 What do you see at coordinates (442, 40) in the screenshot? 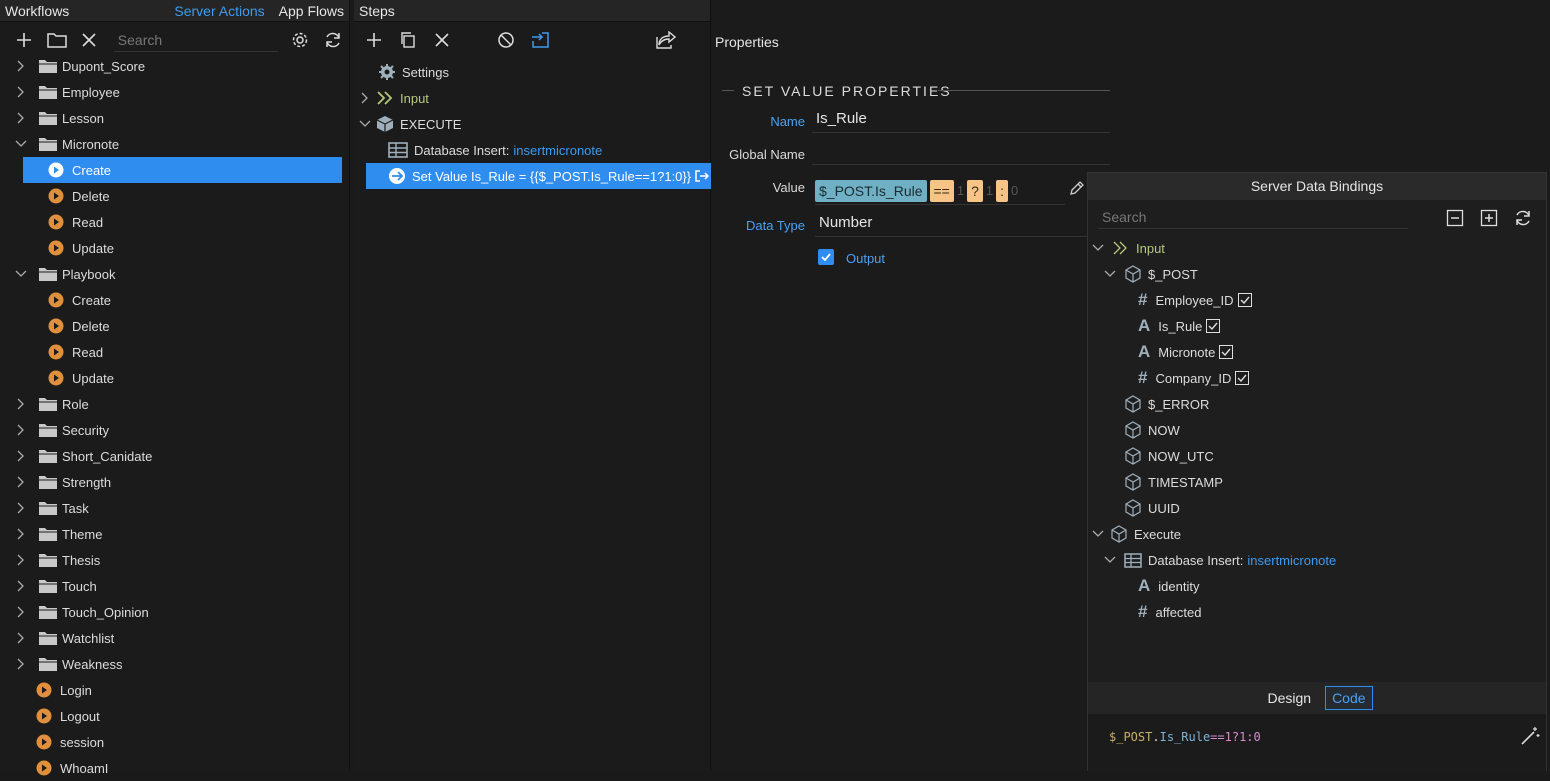
I see `delete-step-icon` at bounding box center [442, 40].